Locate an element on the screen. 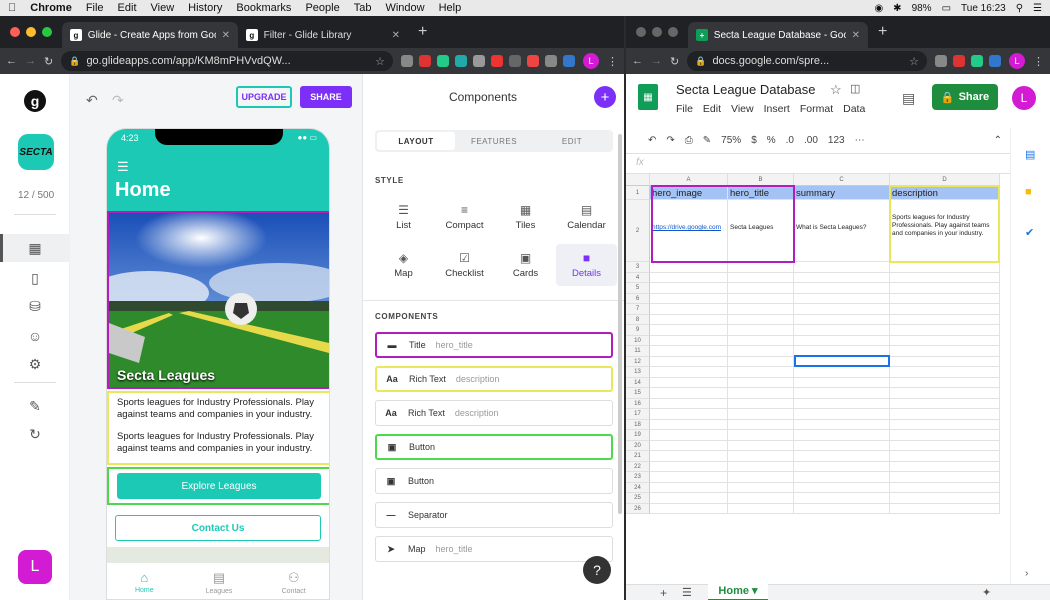 This screenshot has width=1050, height=600. row-header: 6 is located at coordinates (638, 298).